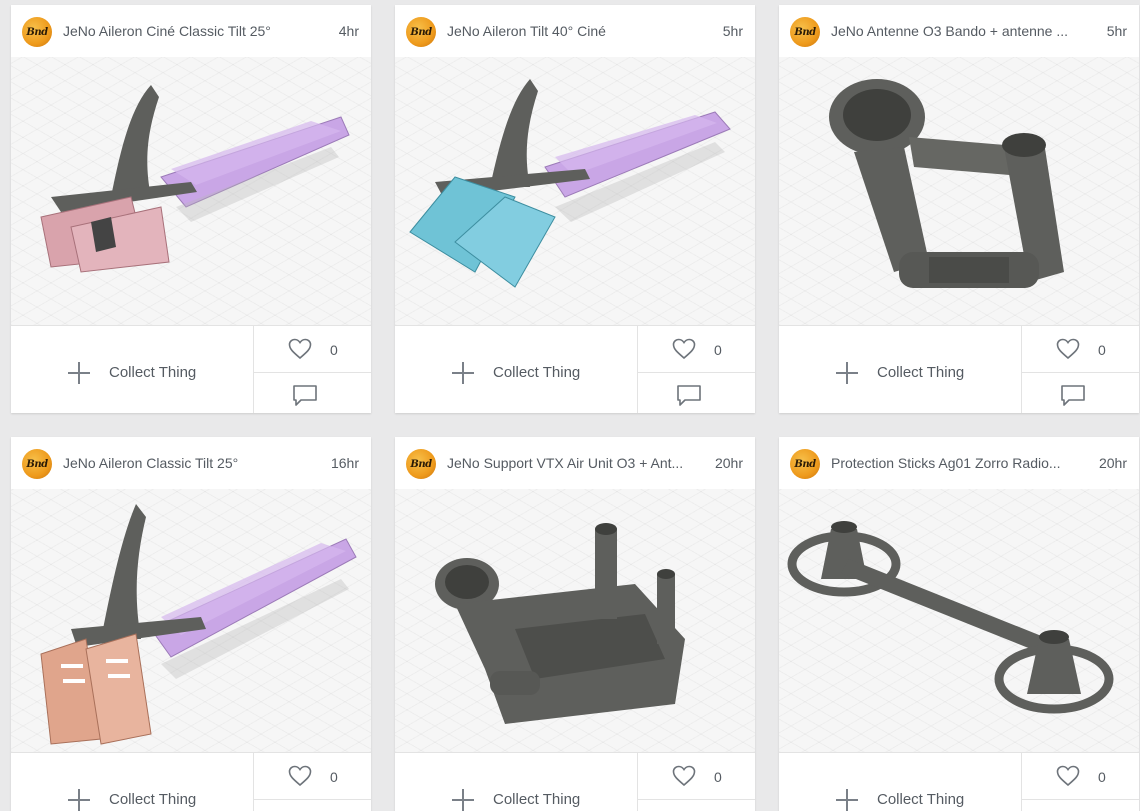 The width and height of the screenshot is (1140, 811). What do you see at coordinates (946, 183) in the screenshot?
I see `antenna-mount-render` at bounding box center [946, 183].